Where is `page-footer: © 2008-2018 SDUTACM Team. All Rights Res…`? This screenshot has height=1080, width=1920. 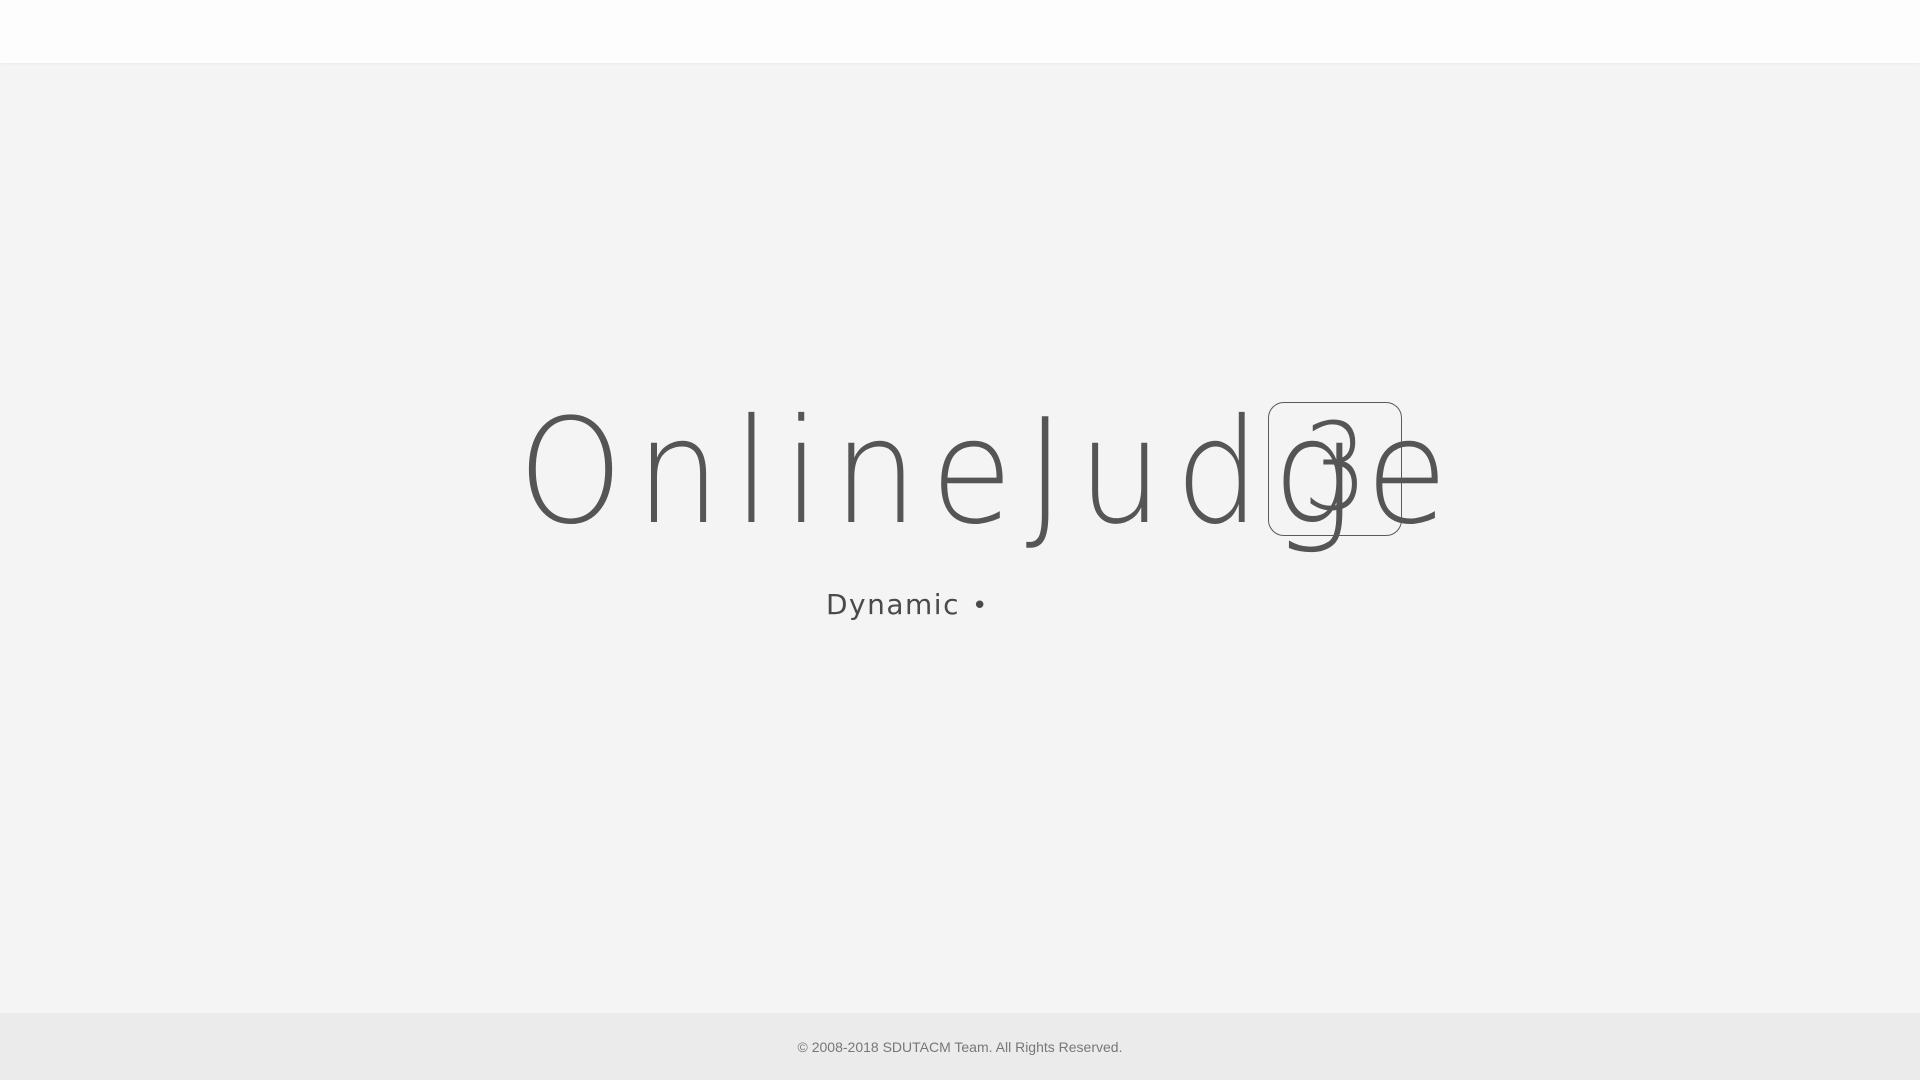 page-footer: © 2008-2018 SDUTACM Team. All Rights Res… is located at coordinates (960, 1046).